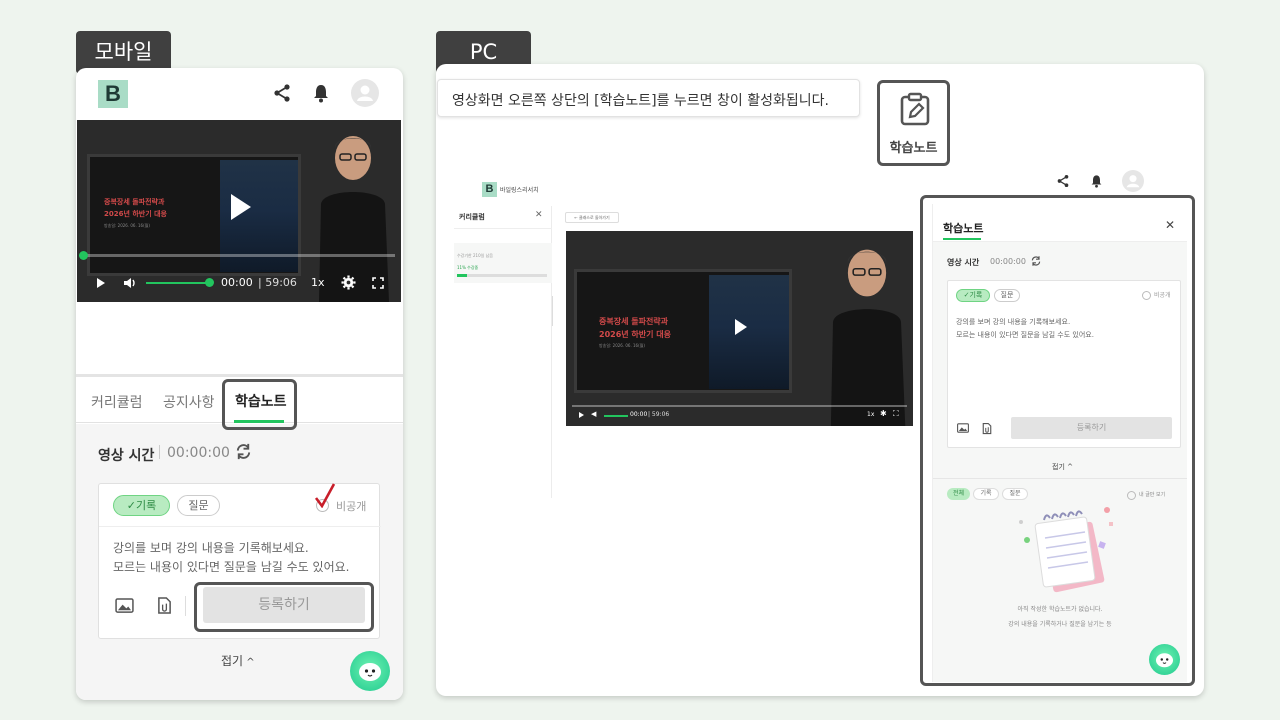  I want to click on slide-title-2: 2026년 하반기 대응, so click(135, 214).